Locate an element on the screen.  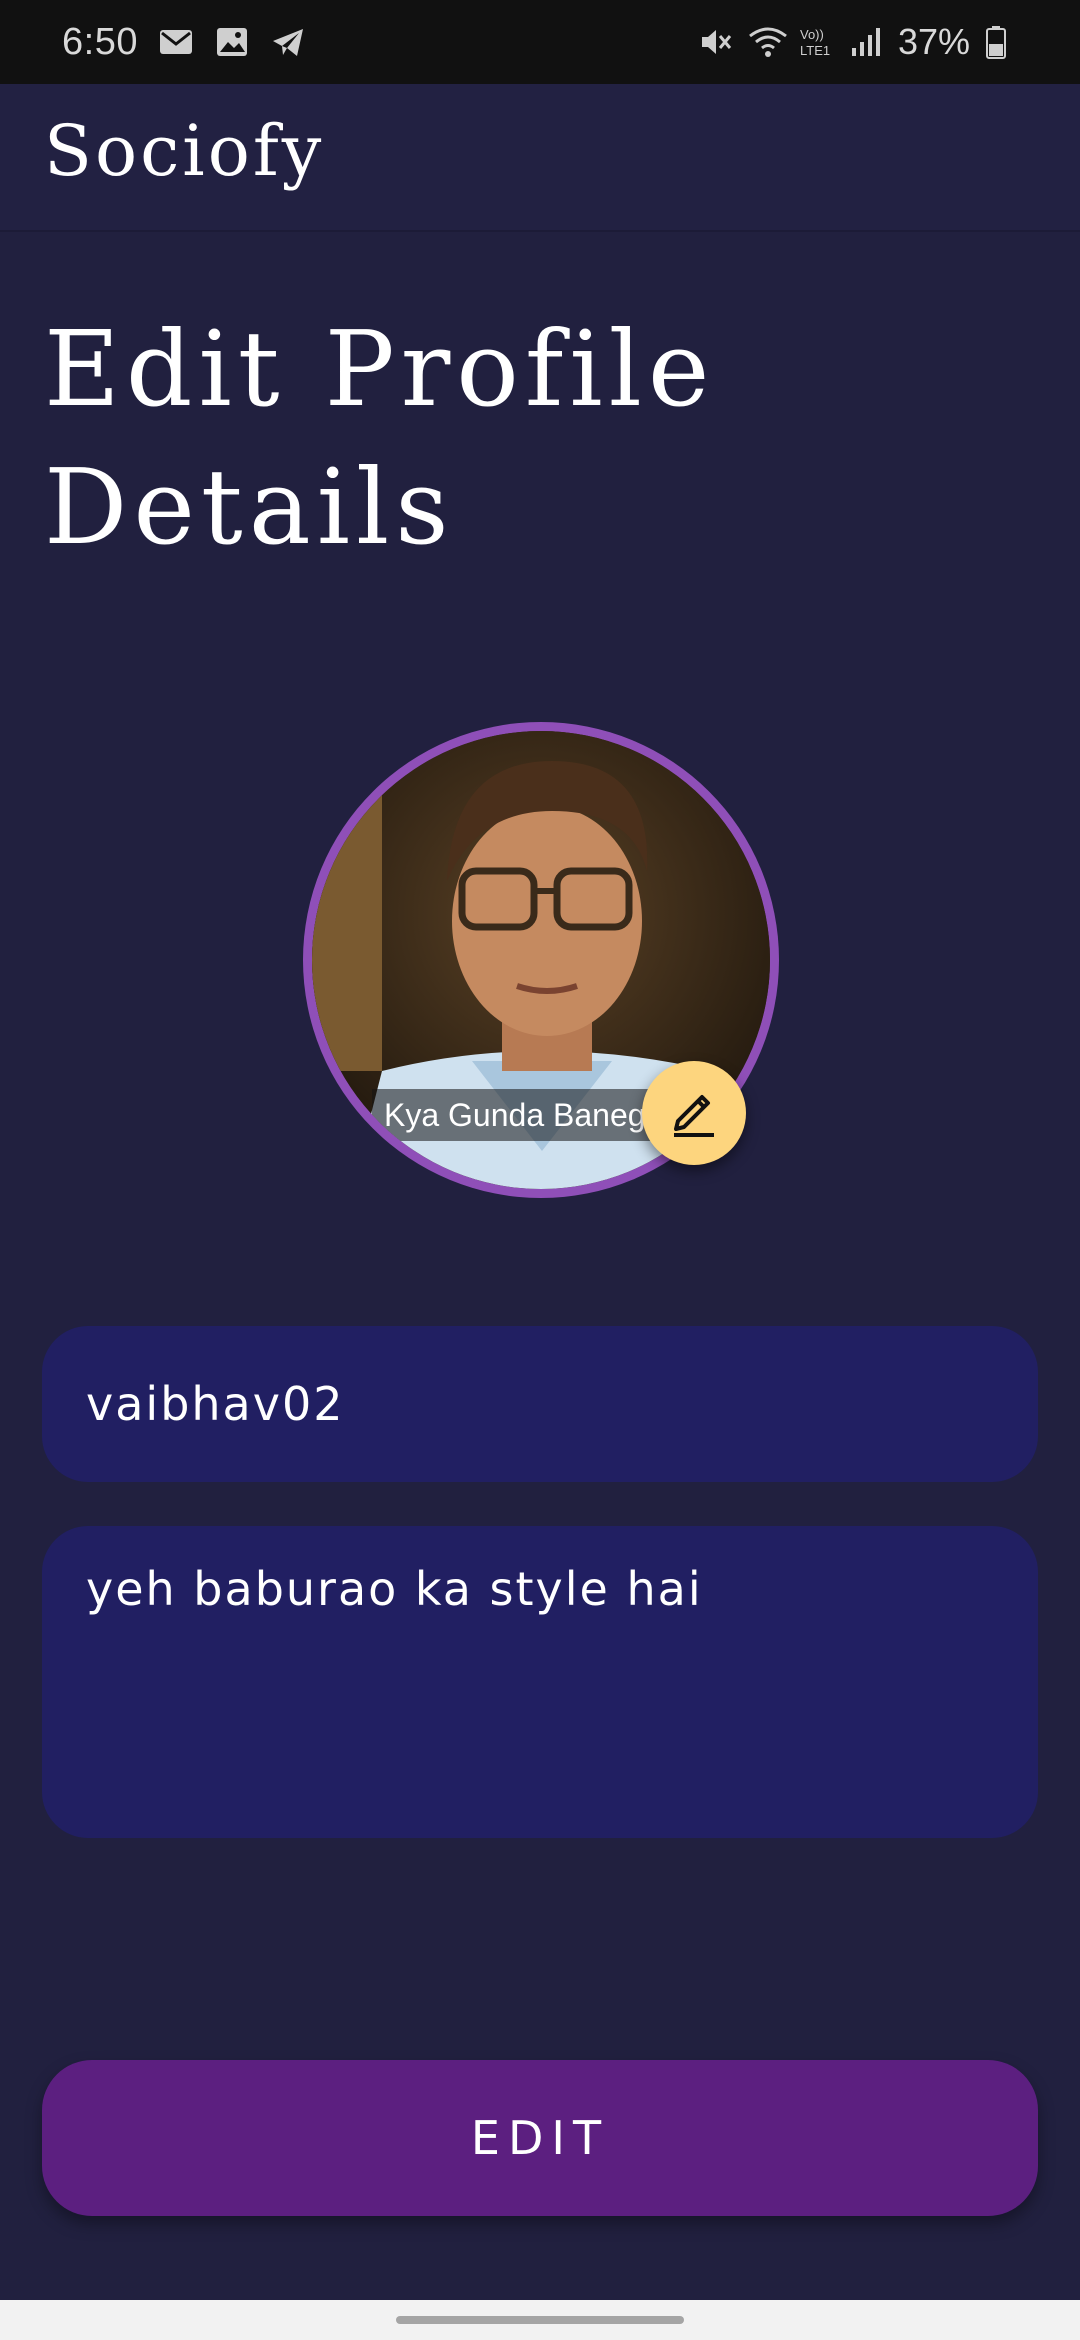
edit-photo-button is located at coordinates (694, 1113).